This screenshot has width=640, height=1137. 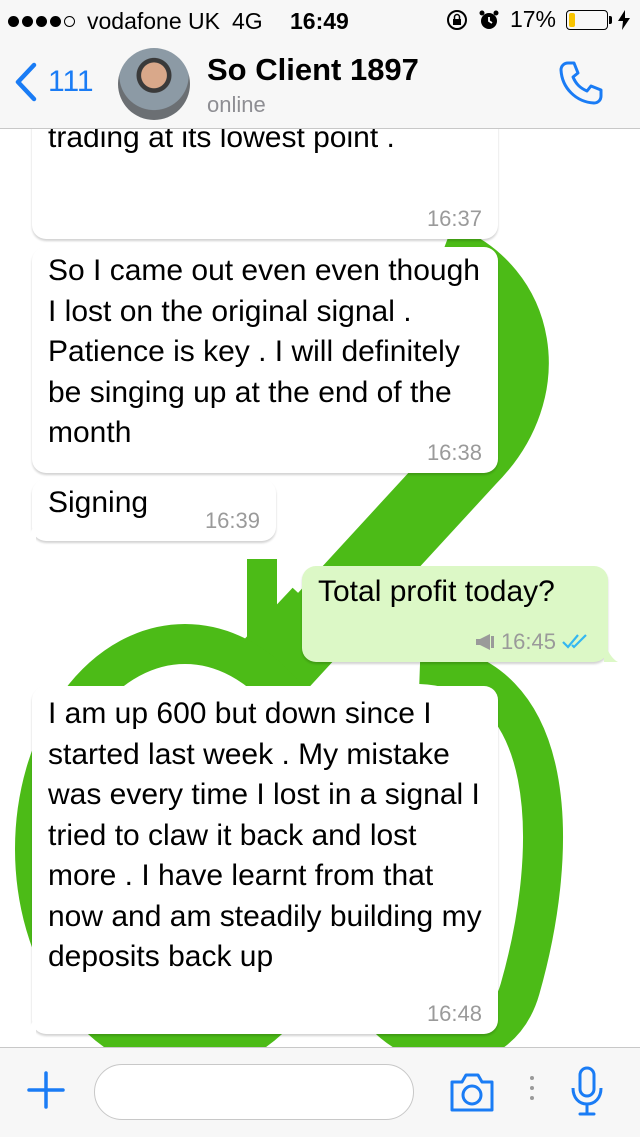 I want to click on message-meta: 16:45, so click(x=532, y=642).